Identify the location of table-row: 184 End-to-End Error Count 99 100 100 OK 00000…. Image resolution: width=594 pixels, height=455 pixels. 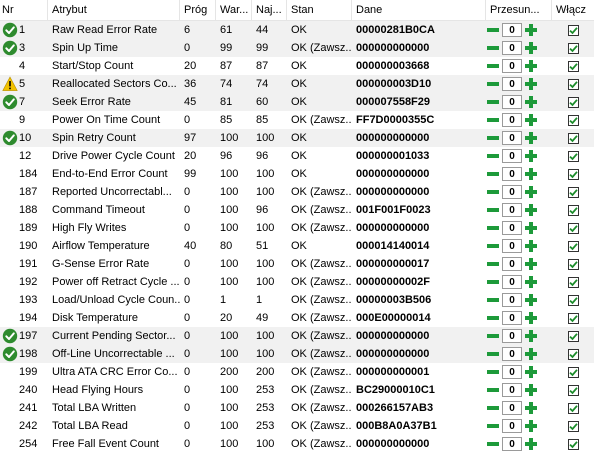
(297, 174).